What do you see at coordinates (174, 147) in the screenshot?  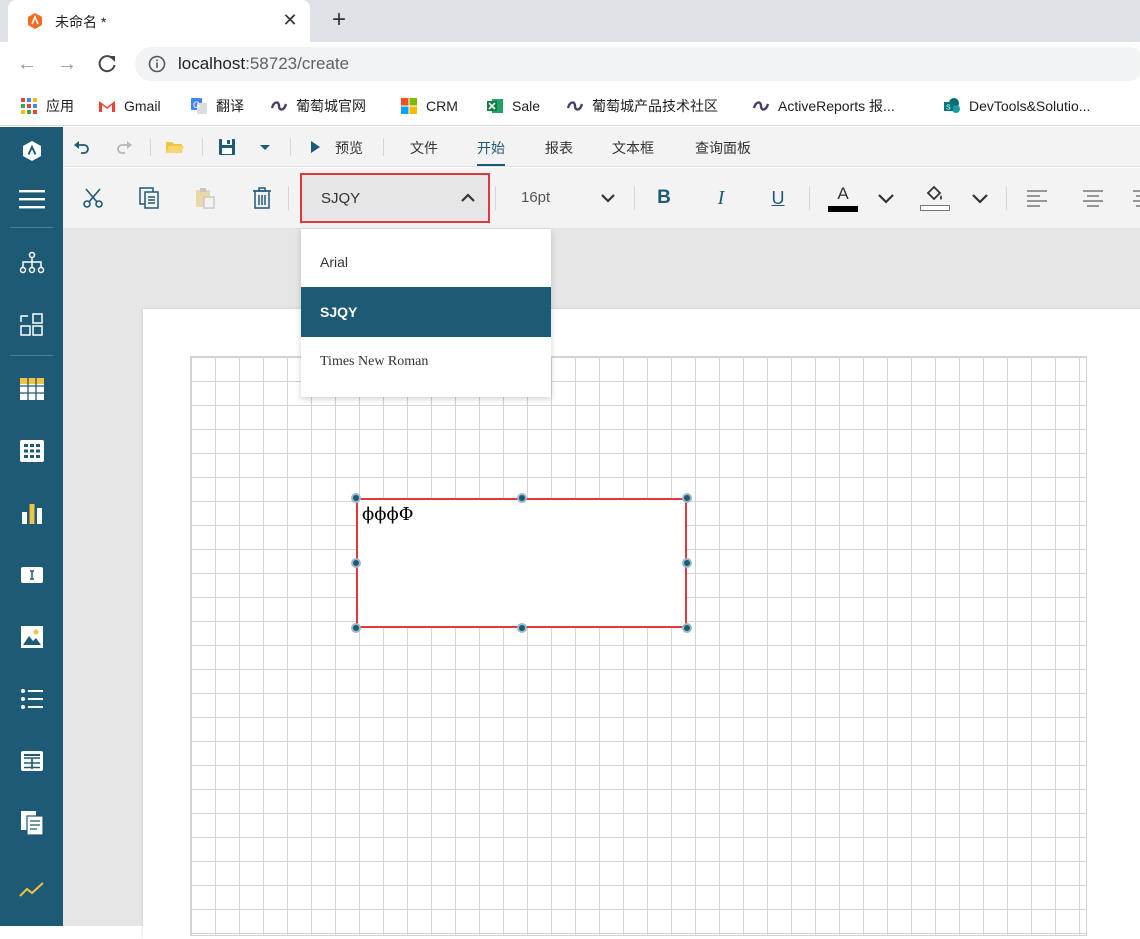 I see `open-folder-icon` at bounding box center [174, 147].